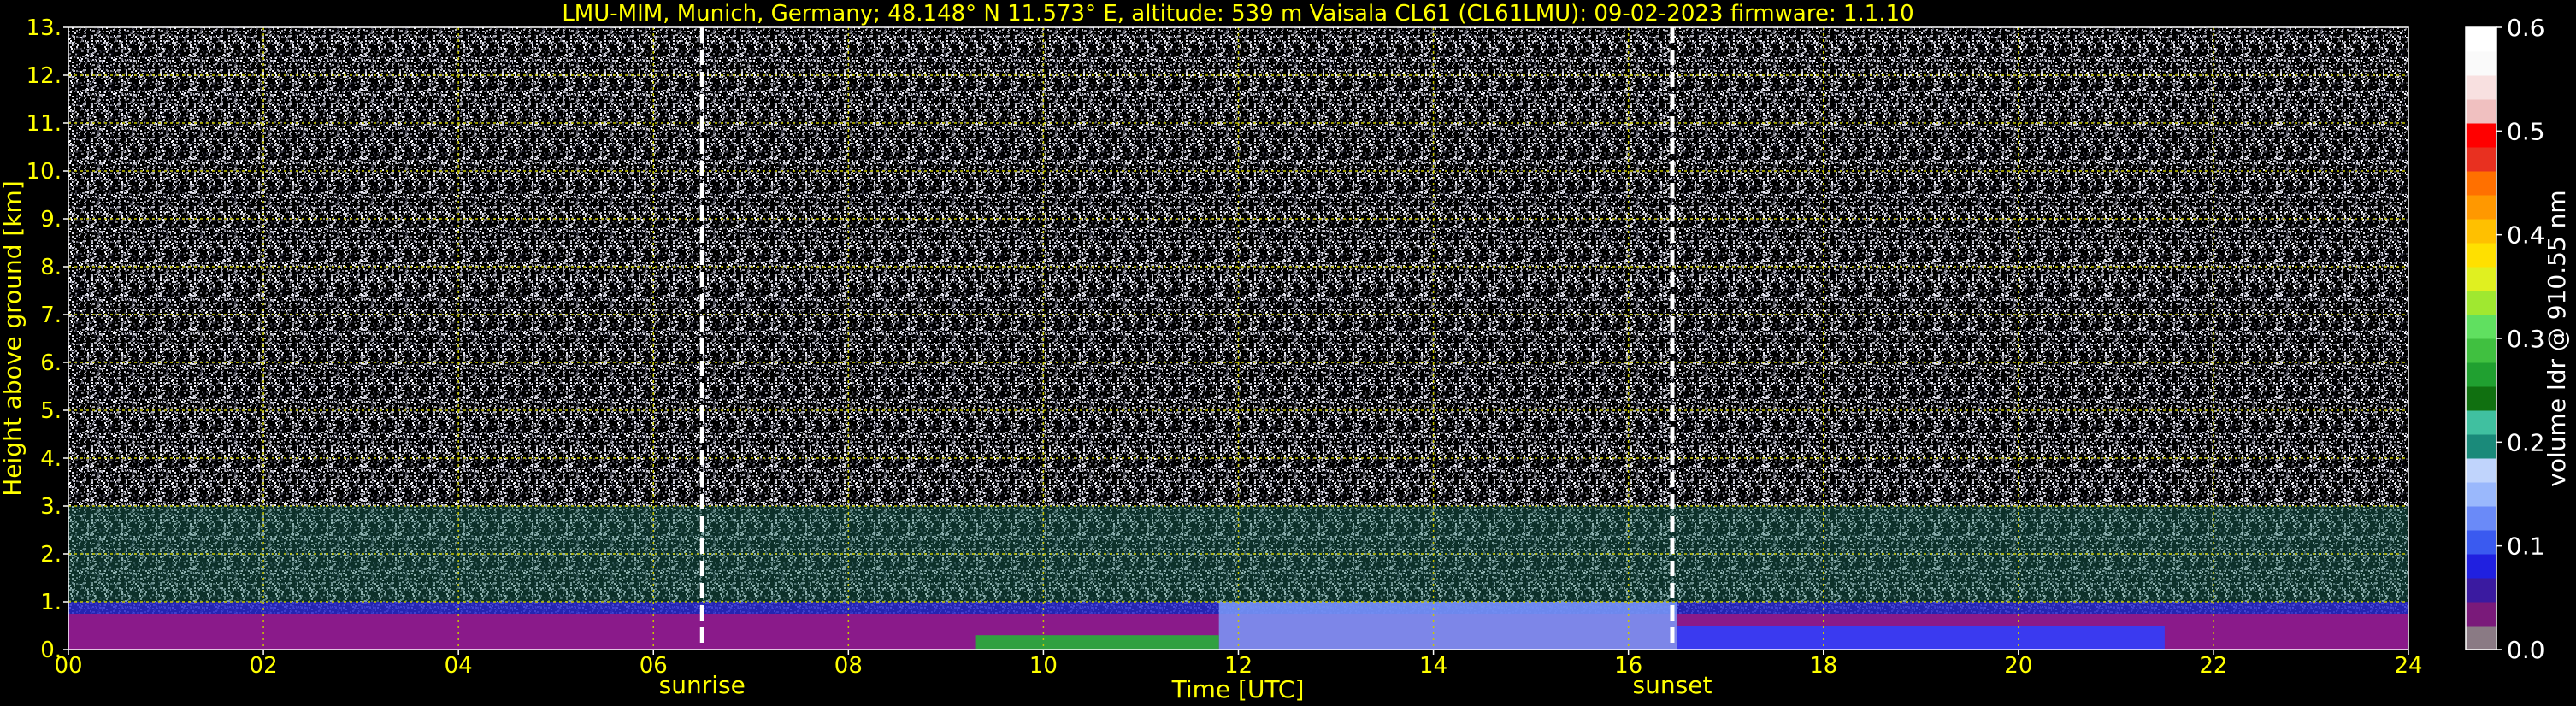 The width and height of the screenshot is (2576, 706). Describe the element at coordinates (51, 555) in the screenshot. I see `y-tick-label: 2.` at that location.